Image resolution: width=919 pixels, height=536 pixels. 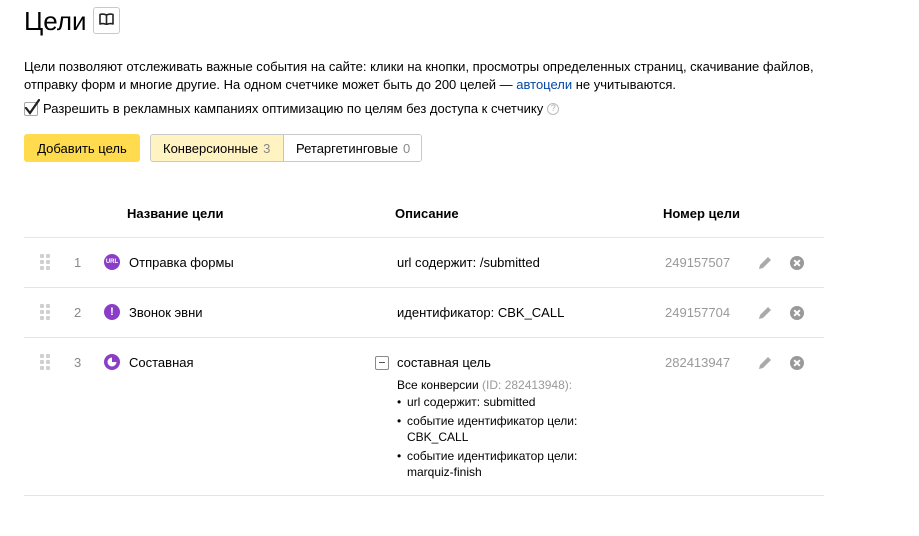 What do you see at coordinates (698, 262) in the screenshot?
I see `goal-id: 249157507` at bounding box center [698, 262].